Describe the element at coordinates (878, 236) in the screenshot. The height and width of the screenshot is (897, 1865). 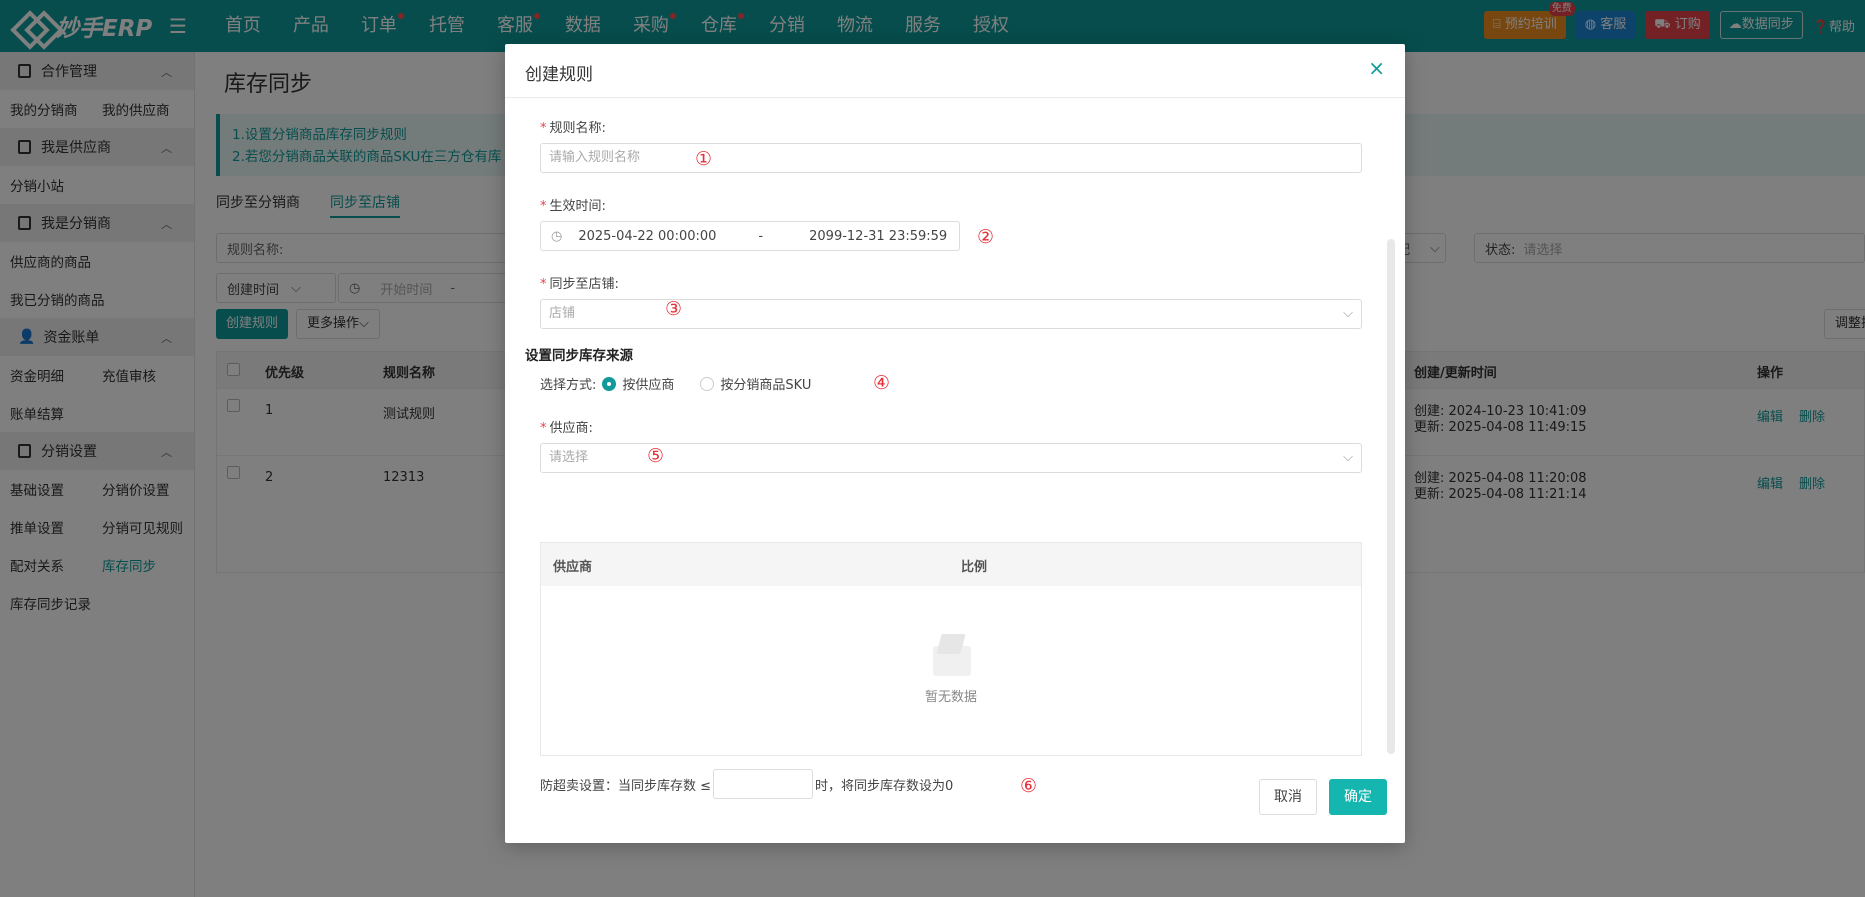
I see `end-date: 2099-12-31 23:59:59` at that location.